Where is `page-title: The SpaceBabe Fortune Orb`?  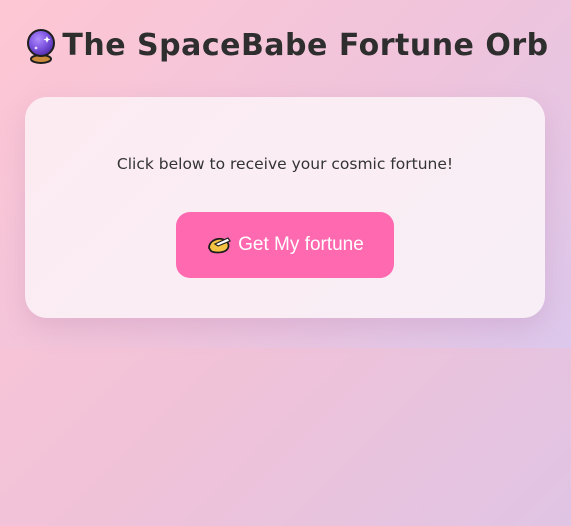 page-title: The SpaceBabe Fortune Orb is located at coordinates (285, 45).